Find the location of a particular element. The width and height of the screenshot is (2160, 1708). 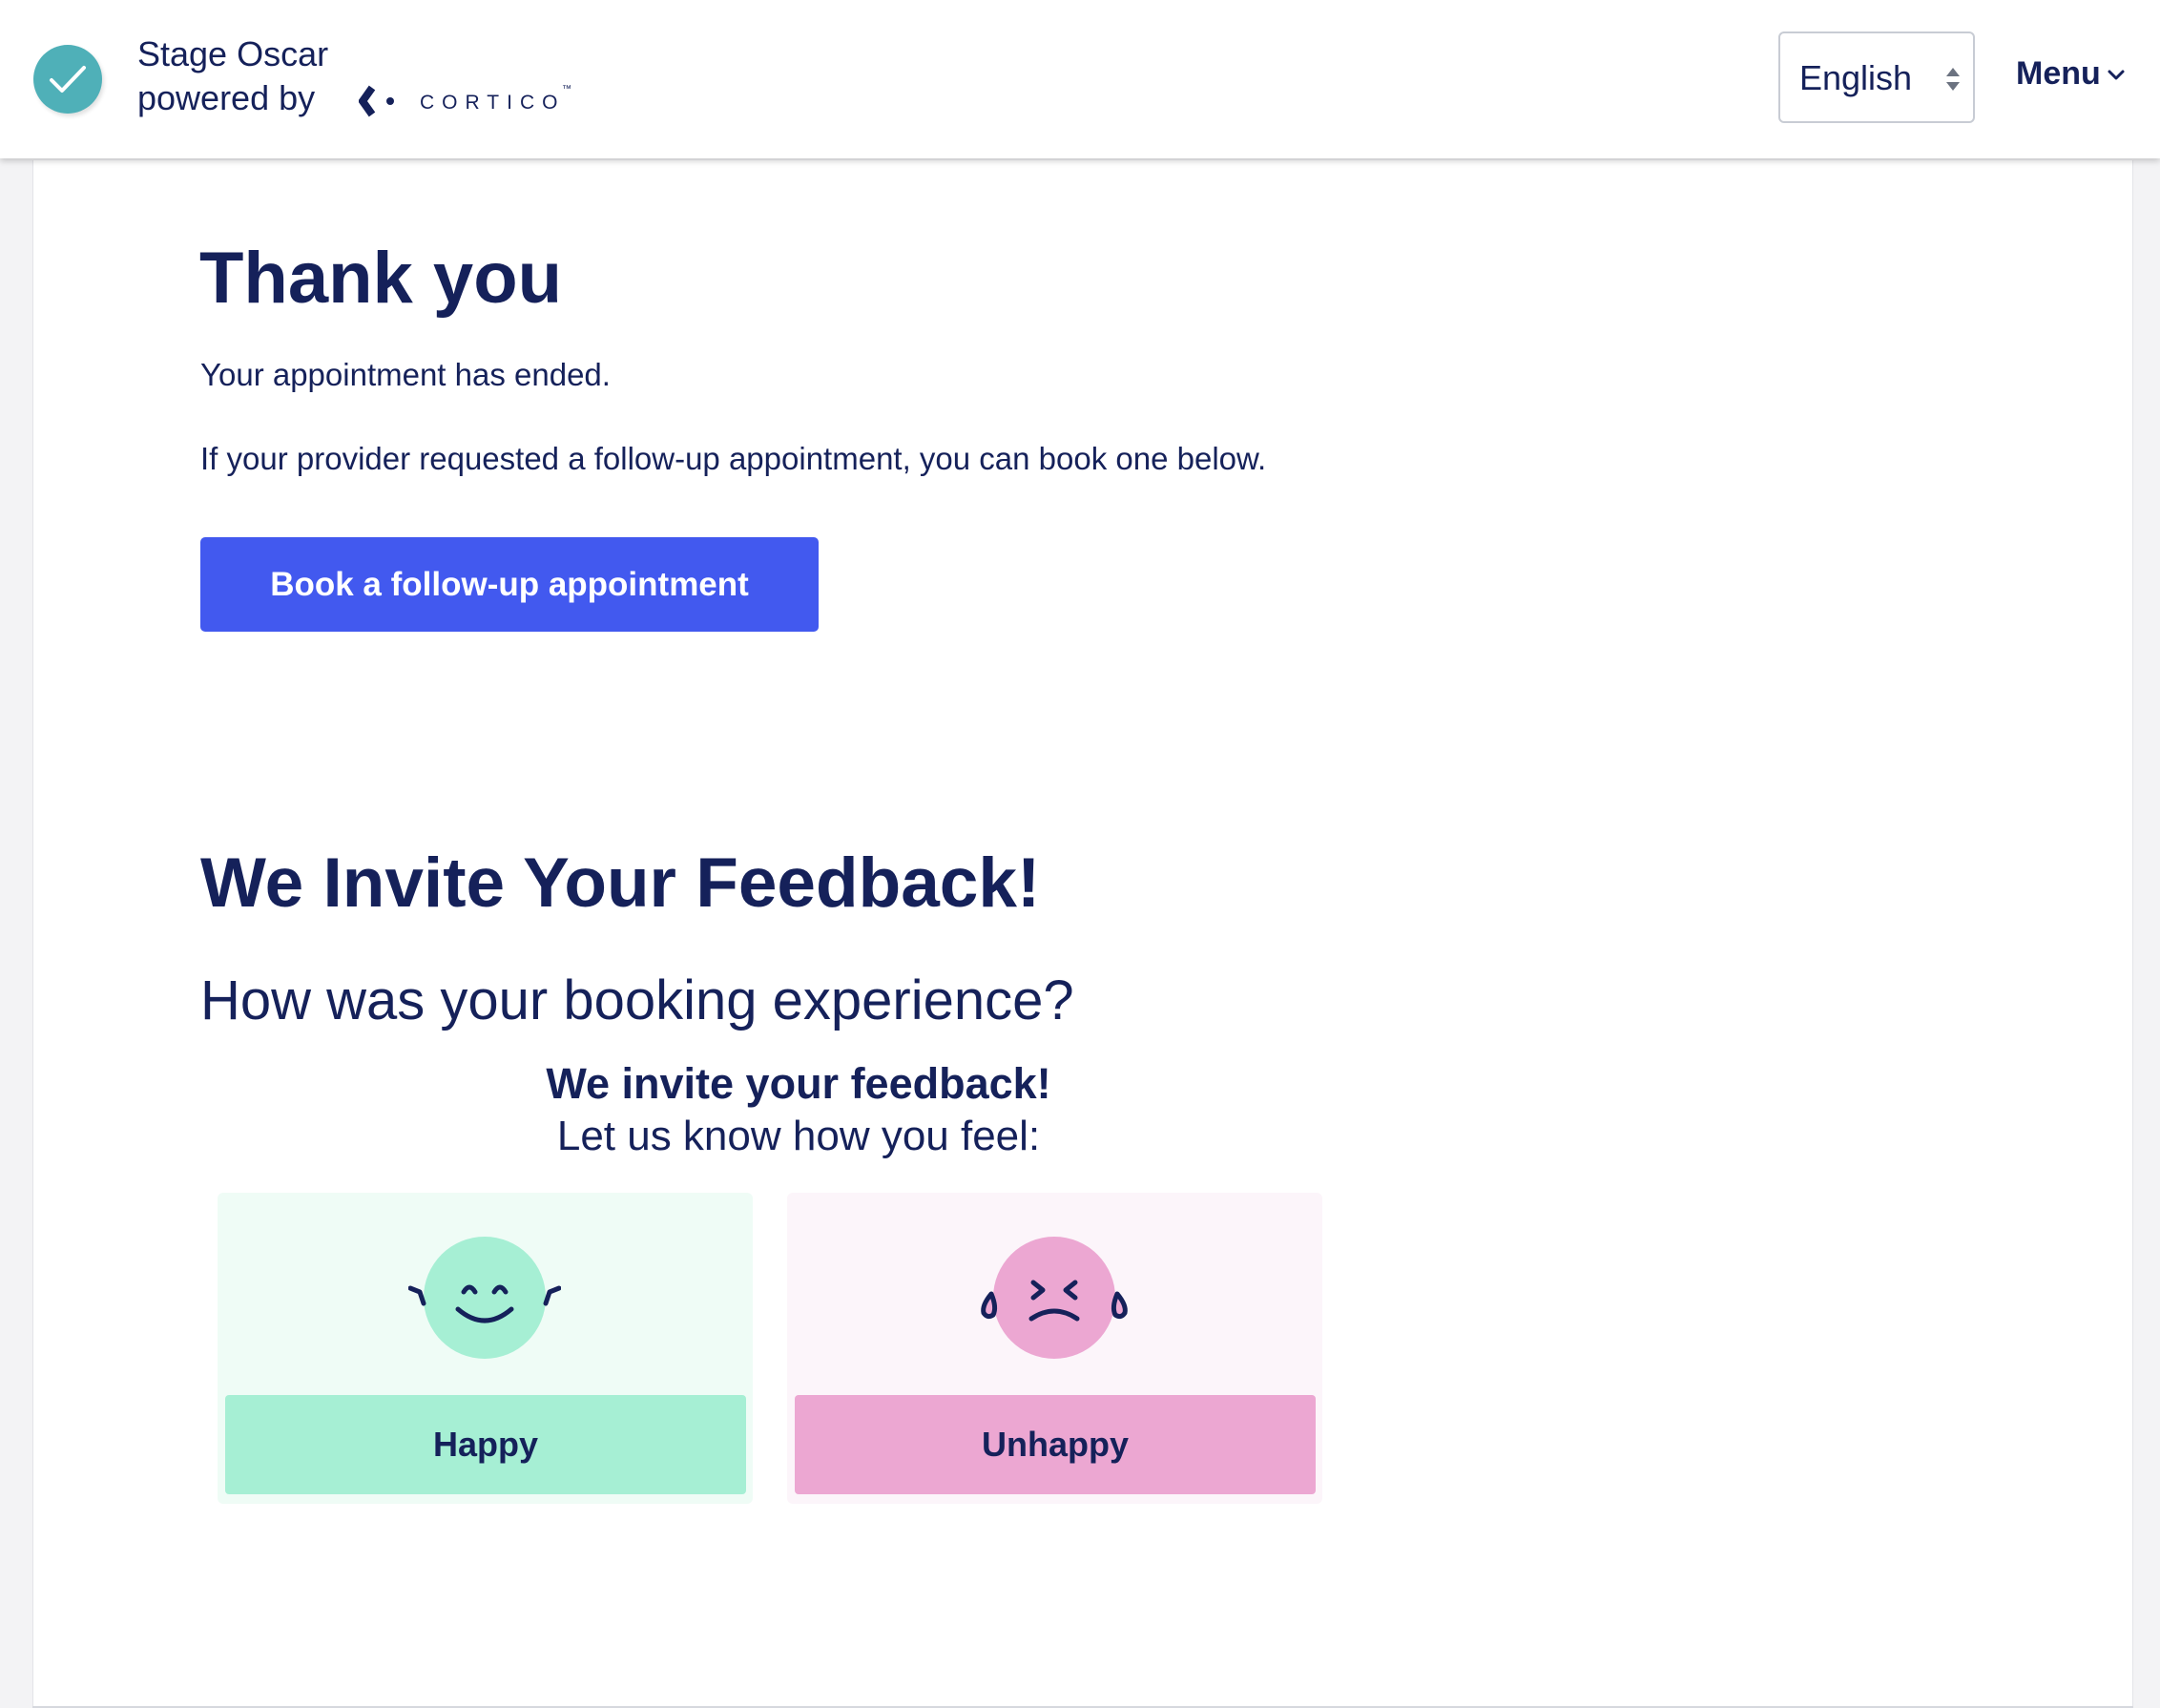

appointment-ended-text: Your appointment has ended. is located at coordinates (405, 374).